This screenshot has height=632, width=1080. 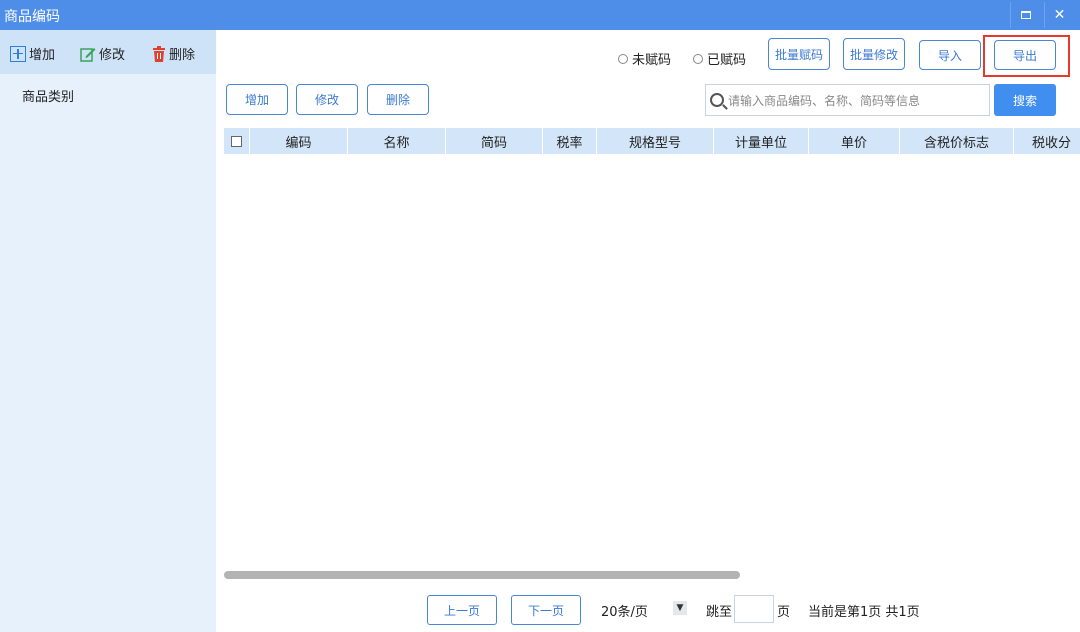 I want to click on column-header: 编码, so click(x=299, y=141).